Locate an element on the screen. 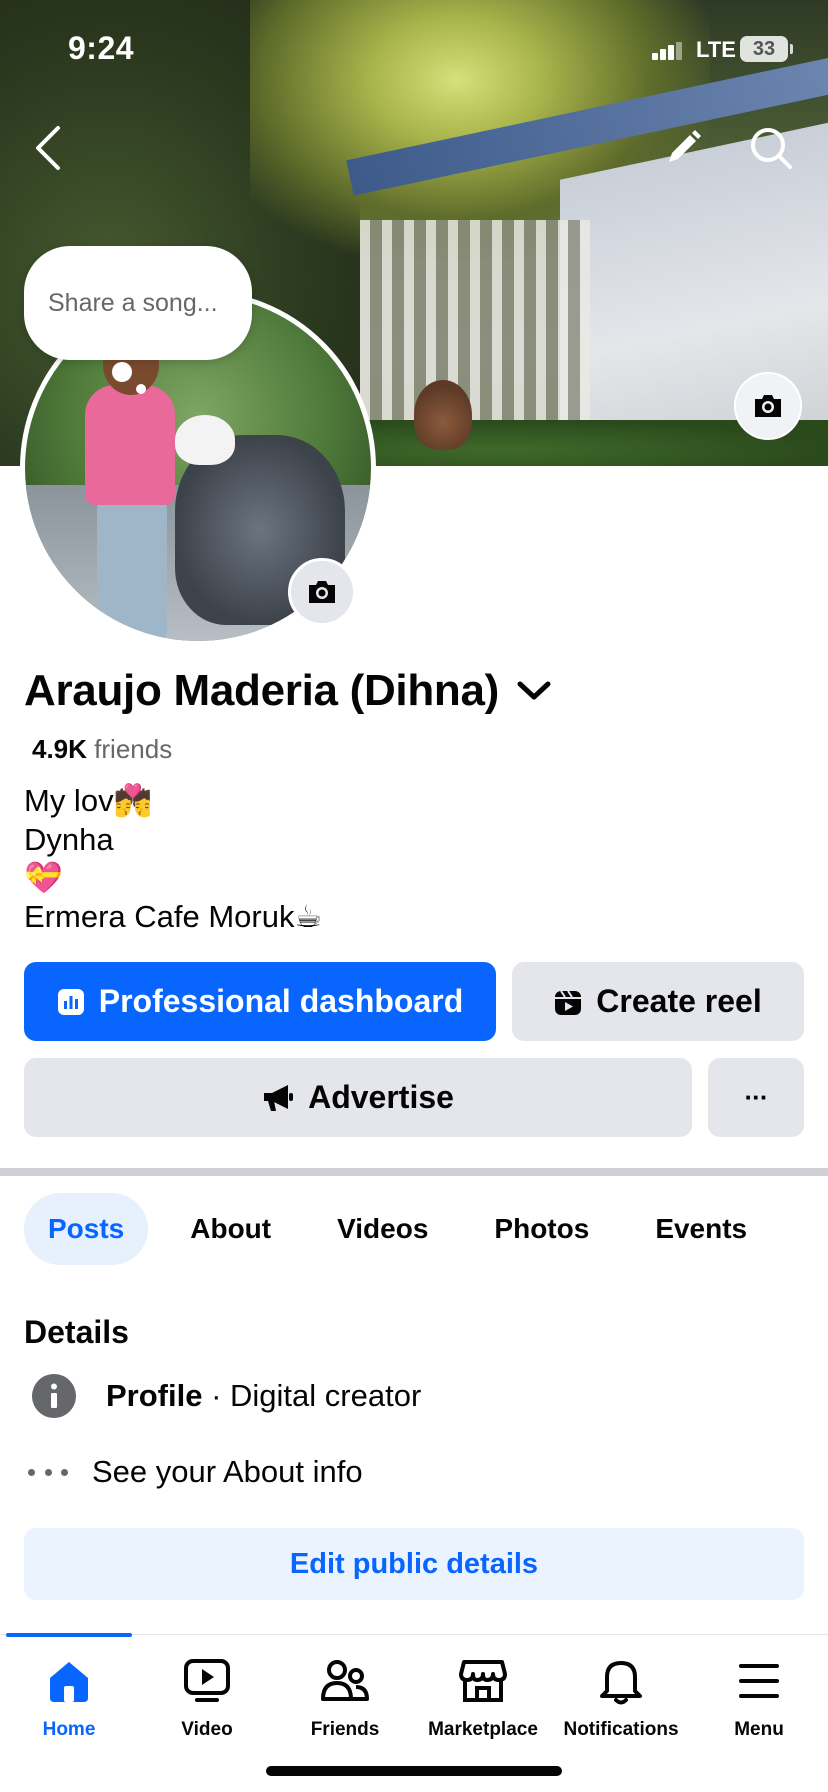  bio-line: 💝 is located at coordinates (43, 877).